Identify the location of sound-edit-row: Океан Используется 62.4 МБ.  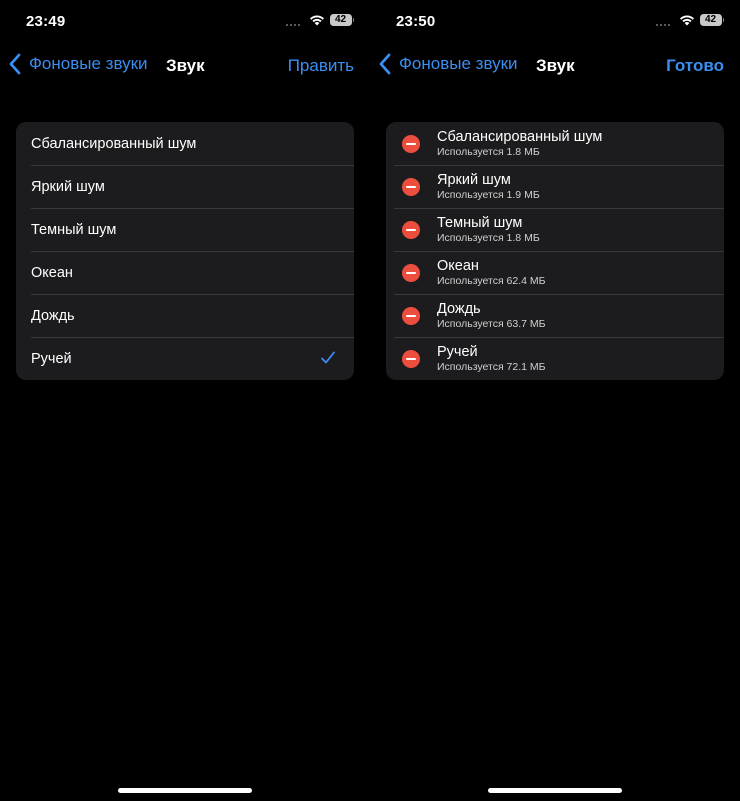
(555, 272).